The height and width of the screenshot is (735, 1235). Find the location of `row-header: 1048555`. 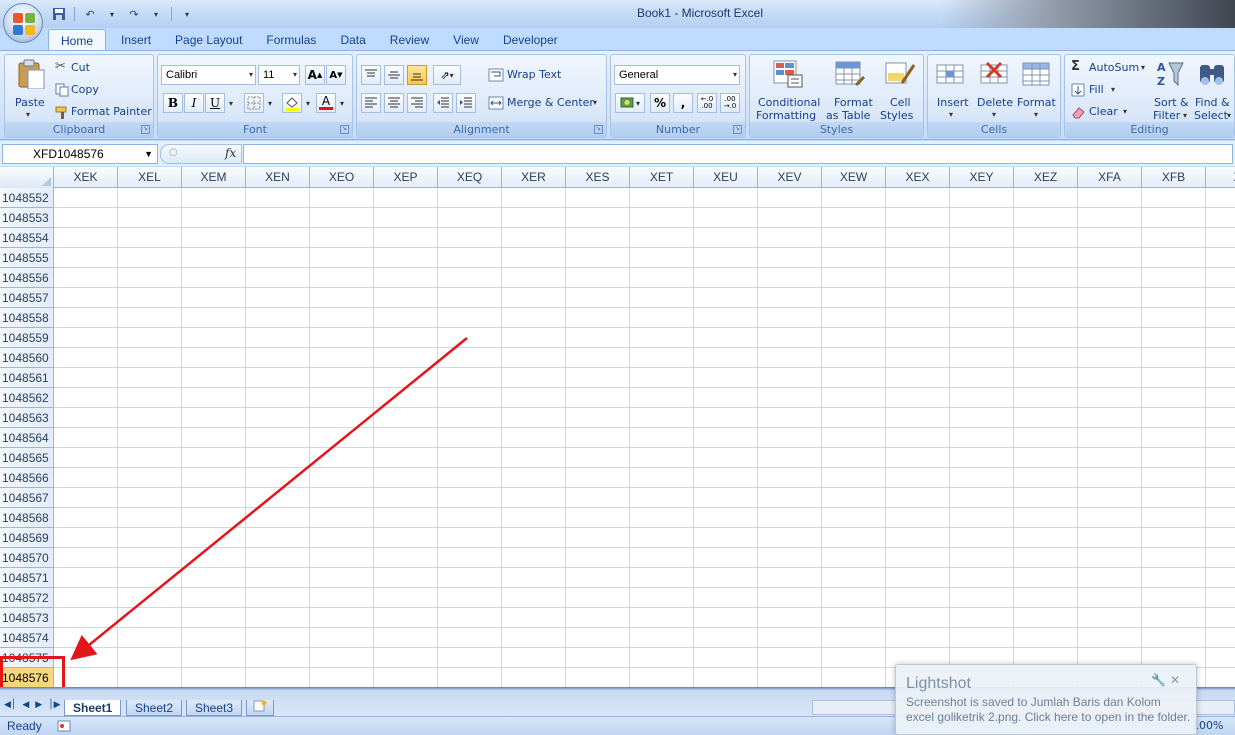

row-header: 1048555 is located at coordinates (27, 258).